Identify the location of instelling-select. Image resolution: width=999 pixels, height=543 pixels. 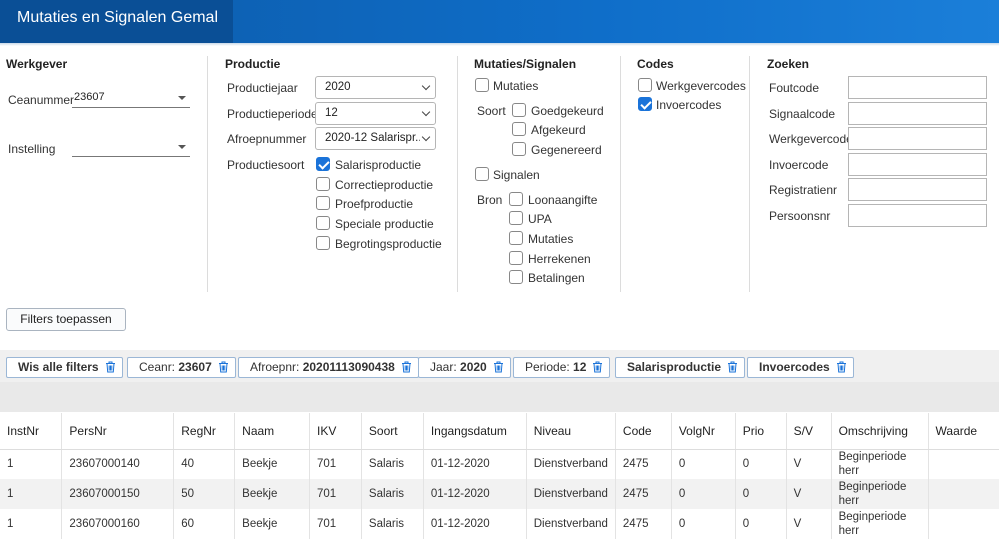
(131, 147).